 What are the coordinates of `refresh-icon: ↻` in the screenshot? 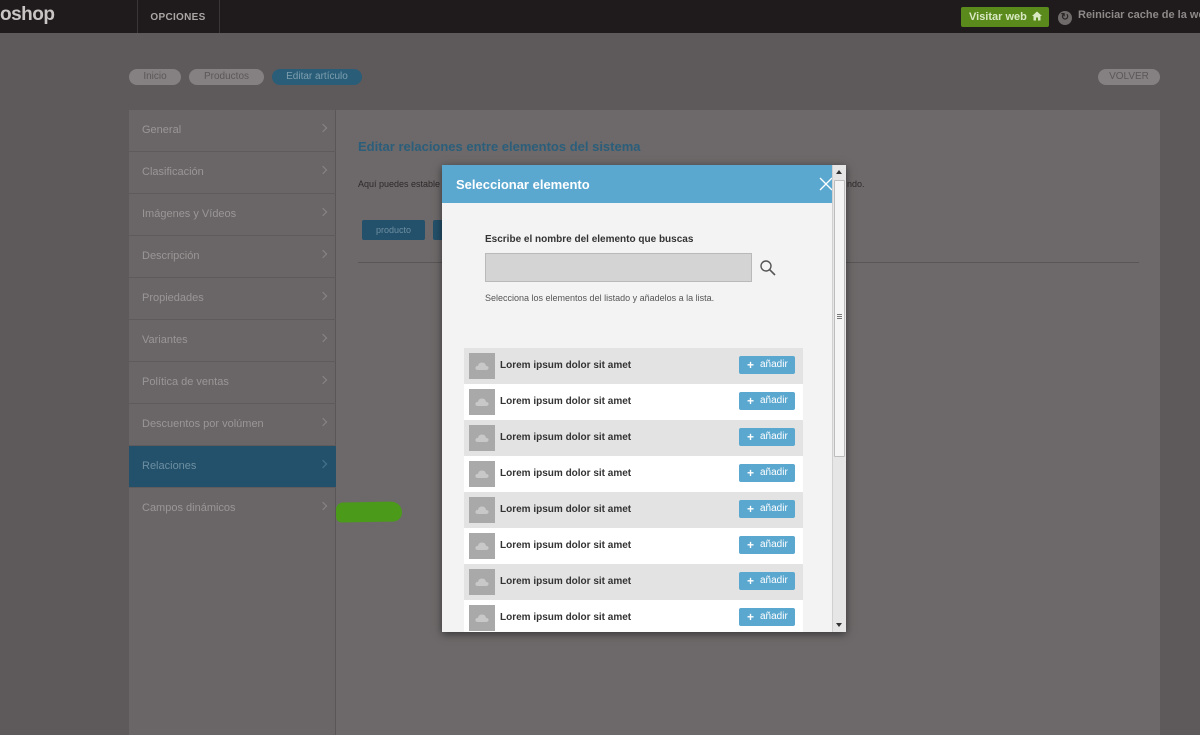 It's located at (1065, 18).